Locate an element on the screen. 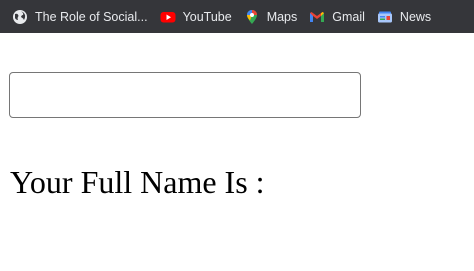 This screenshot has width=474, height=271. youtube-icon is located at coordinates (168, 17).